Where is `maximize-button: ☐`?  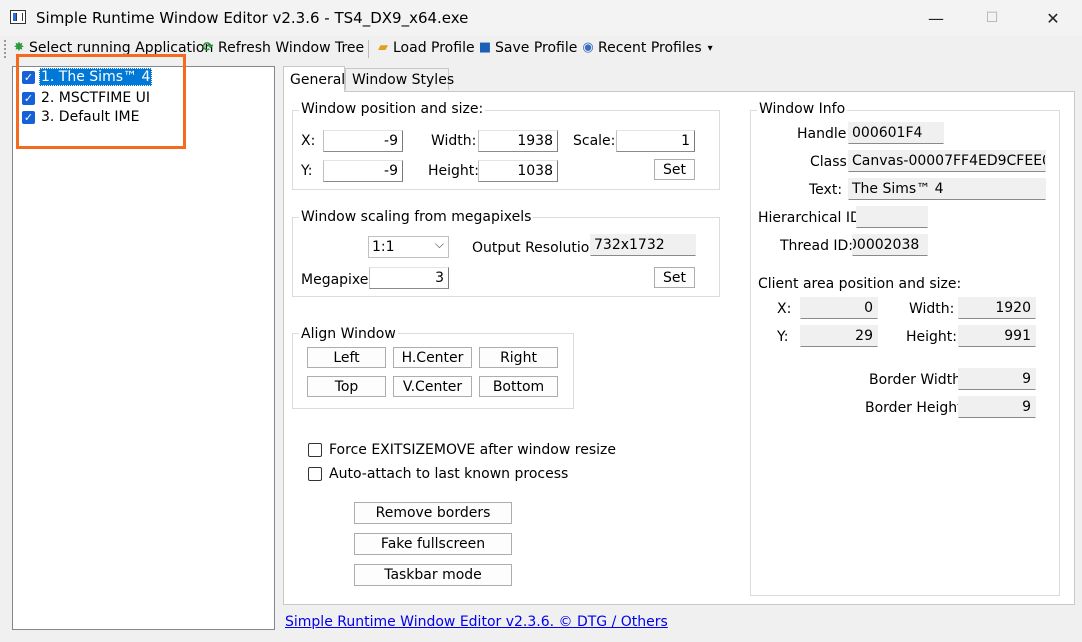
maximize-button: ☐ is located at coordinates (992, 18).